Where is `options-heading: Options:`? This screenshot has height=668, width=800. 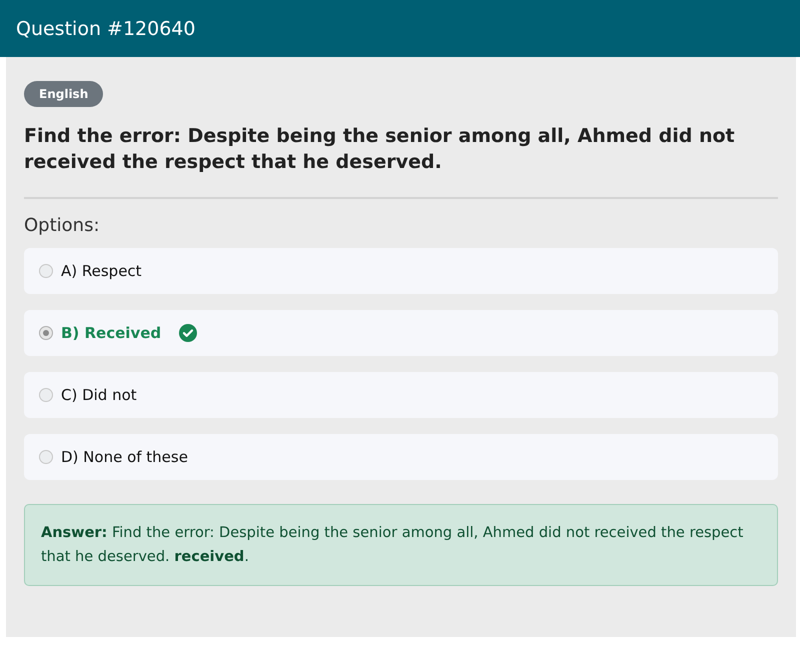 options-heading: Options: is located at coordinates (62, 225).